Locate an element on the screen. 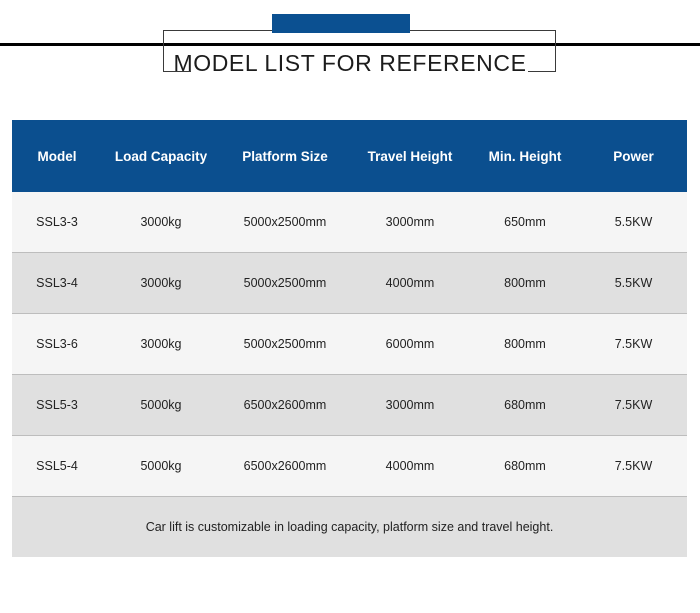 The width and height of the screenshot is (700, 613). cell-model: SSL3-3 is located at coordinates (57, 222).